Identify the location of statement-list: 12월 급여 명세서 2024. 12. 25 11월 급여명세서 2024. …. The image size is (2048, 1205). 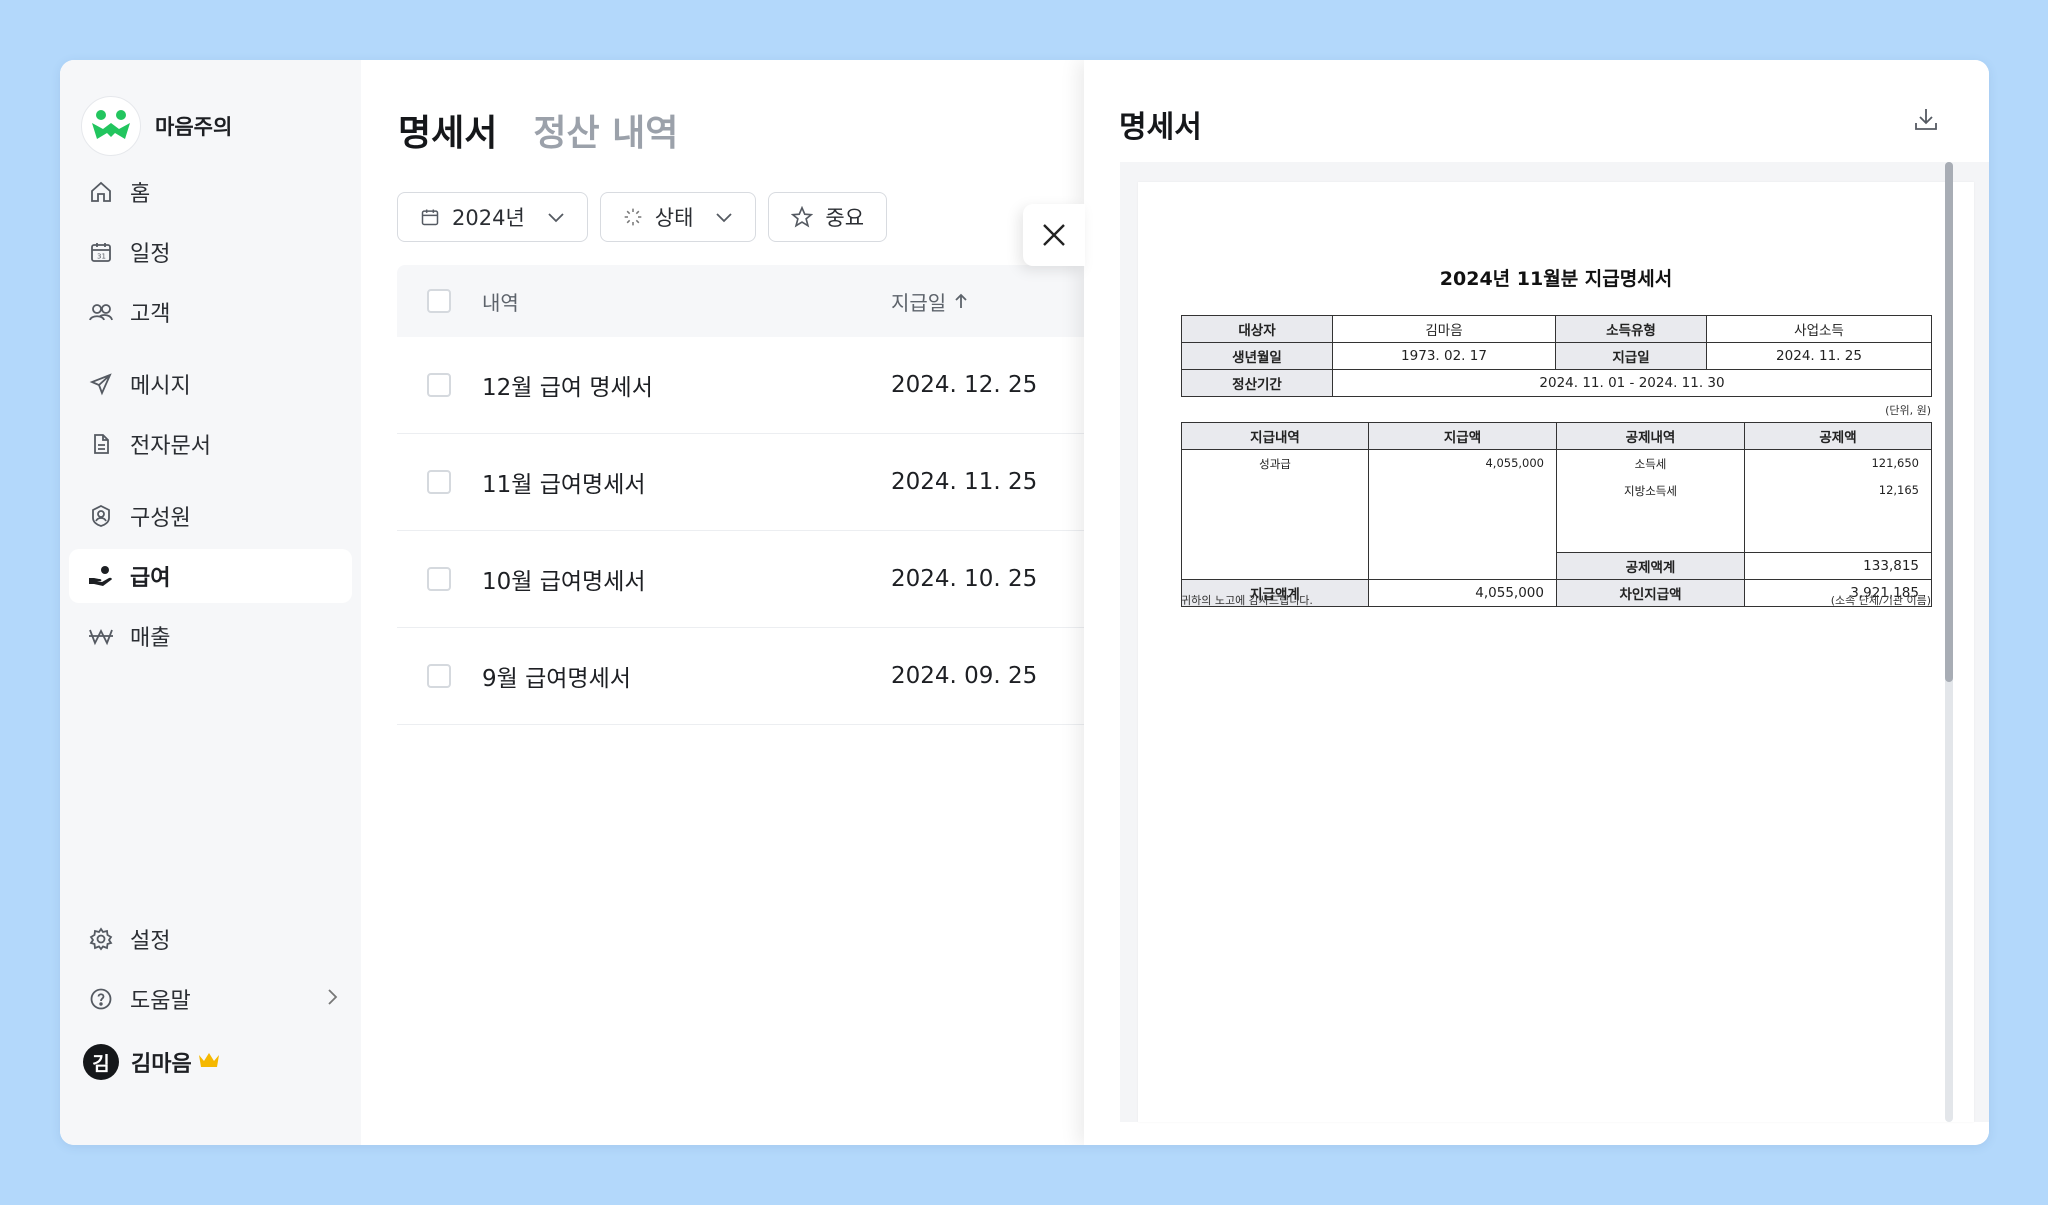
(747, 531).